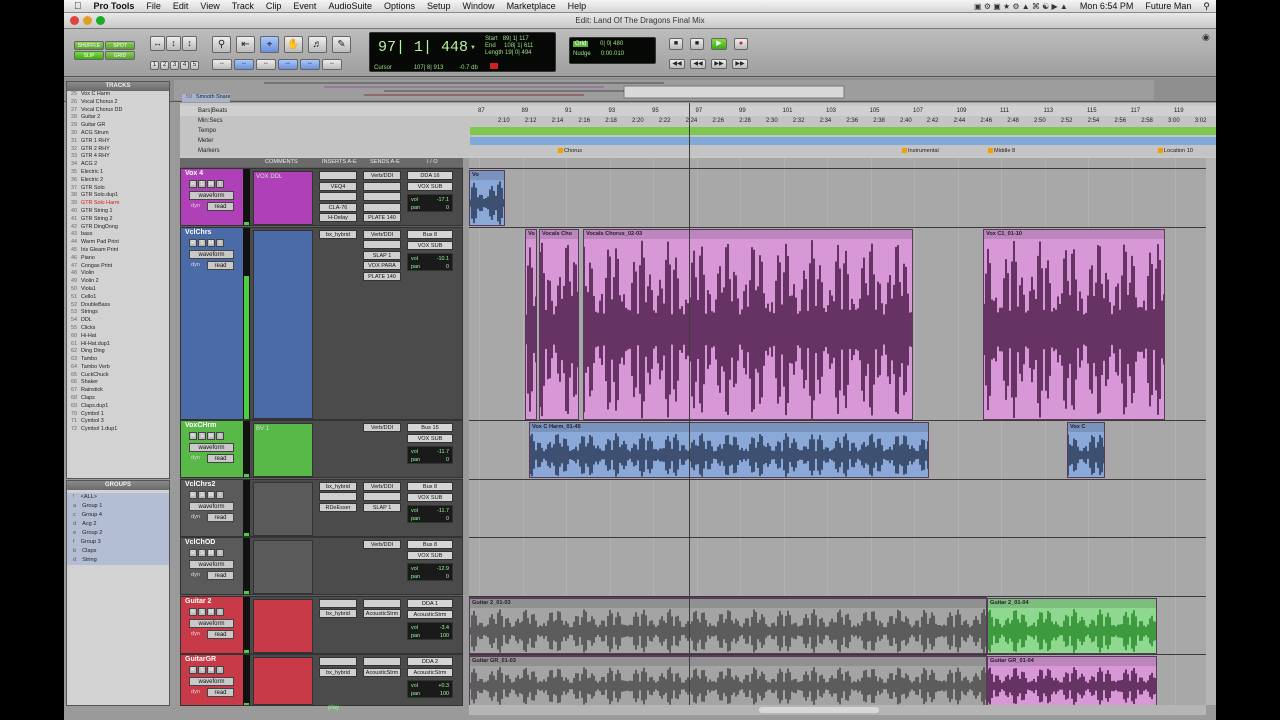 The width and height of the screenshot is (1280, 720). I want to click on menu-track: Track, so click(243, 6).